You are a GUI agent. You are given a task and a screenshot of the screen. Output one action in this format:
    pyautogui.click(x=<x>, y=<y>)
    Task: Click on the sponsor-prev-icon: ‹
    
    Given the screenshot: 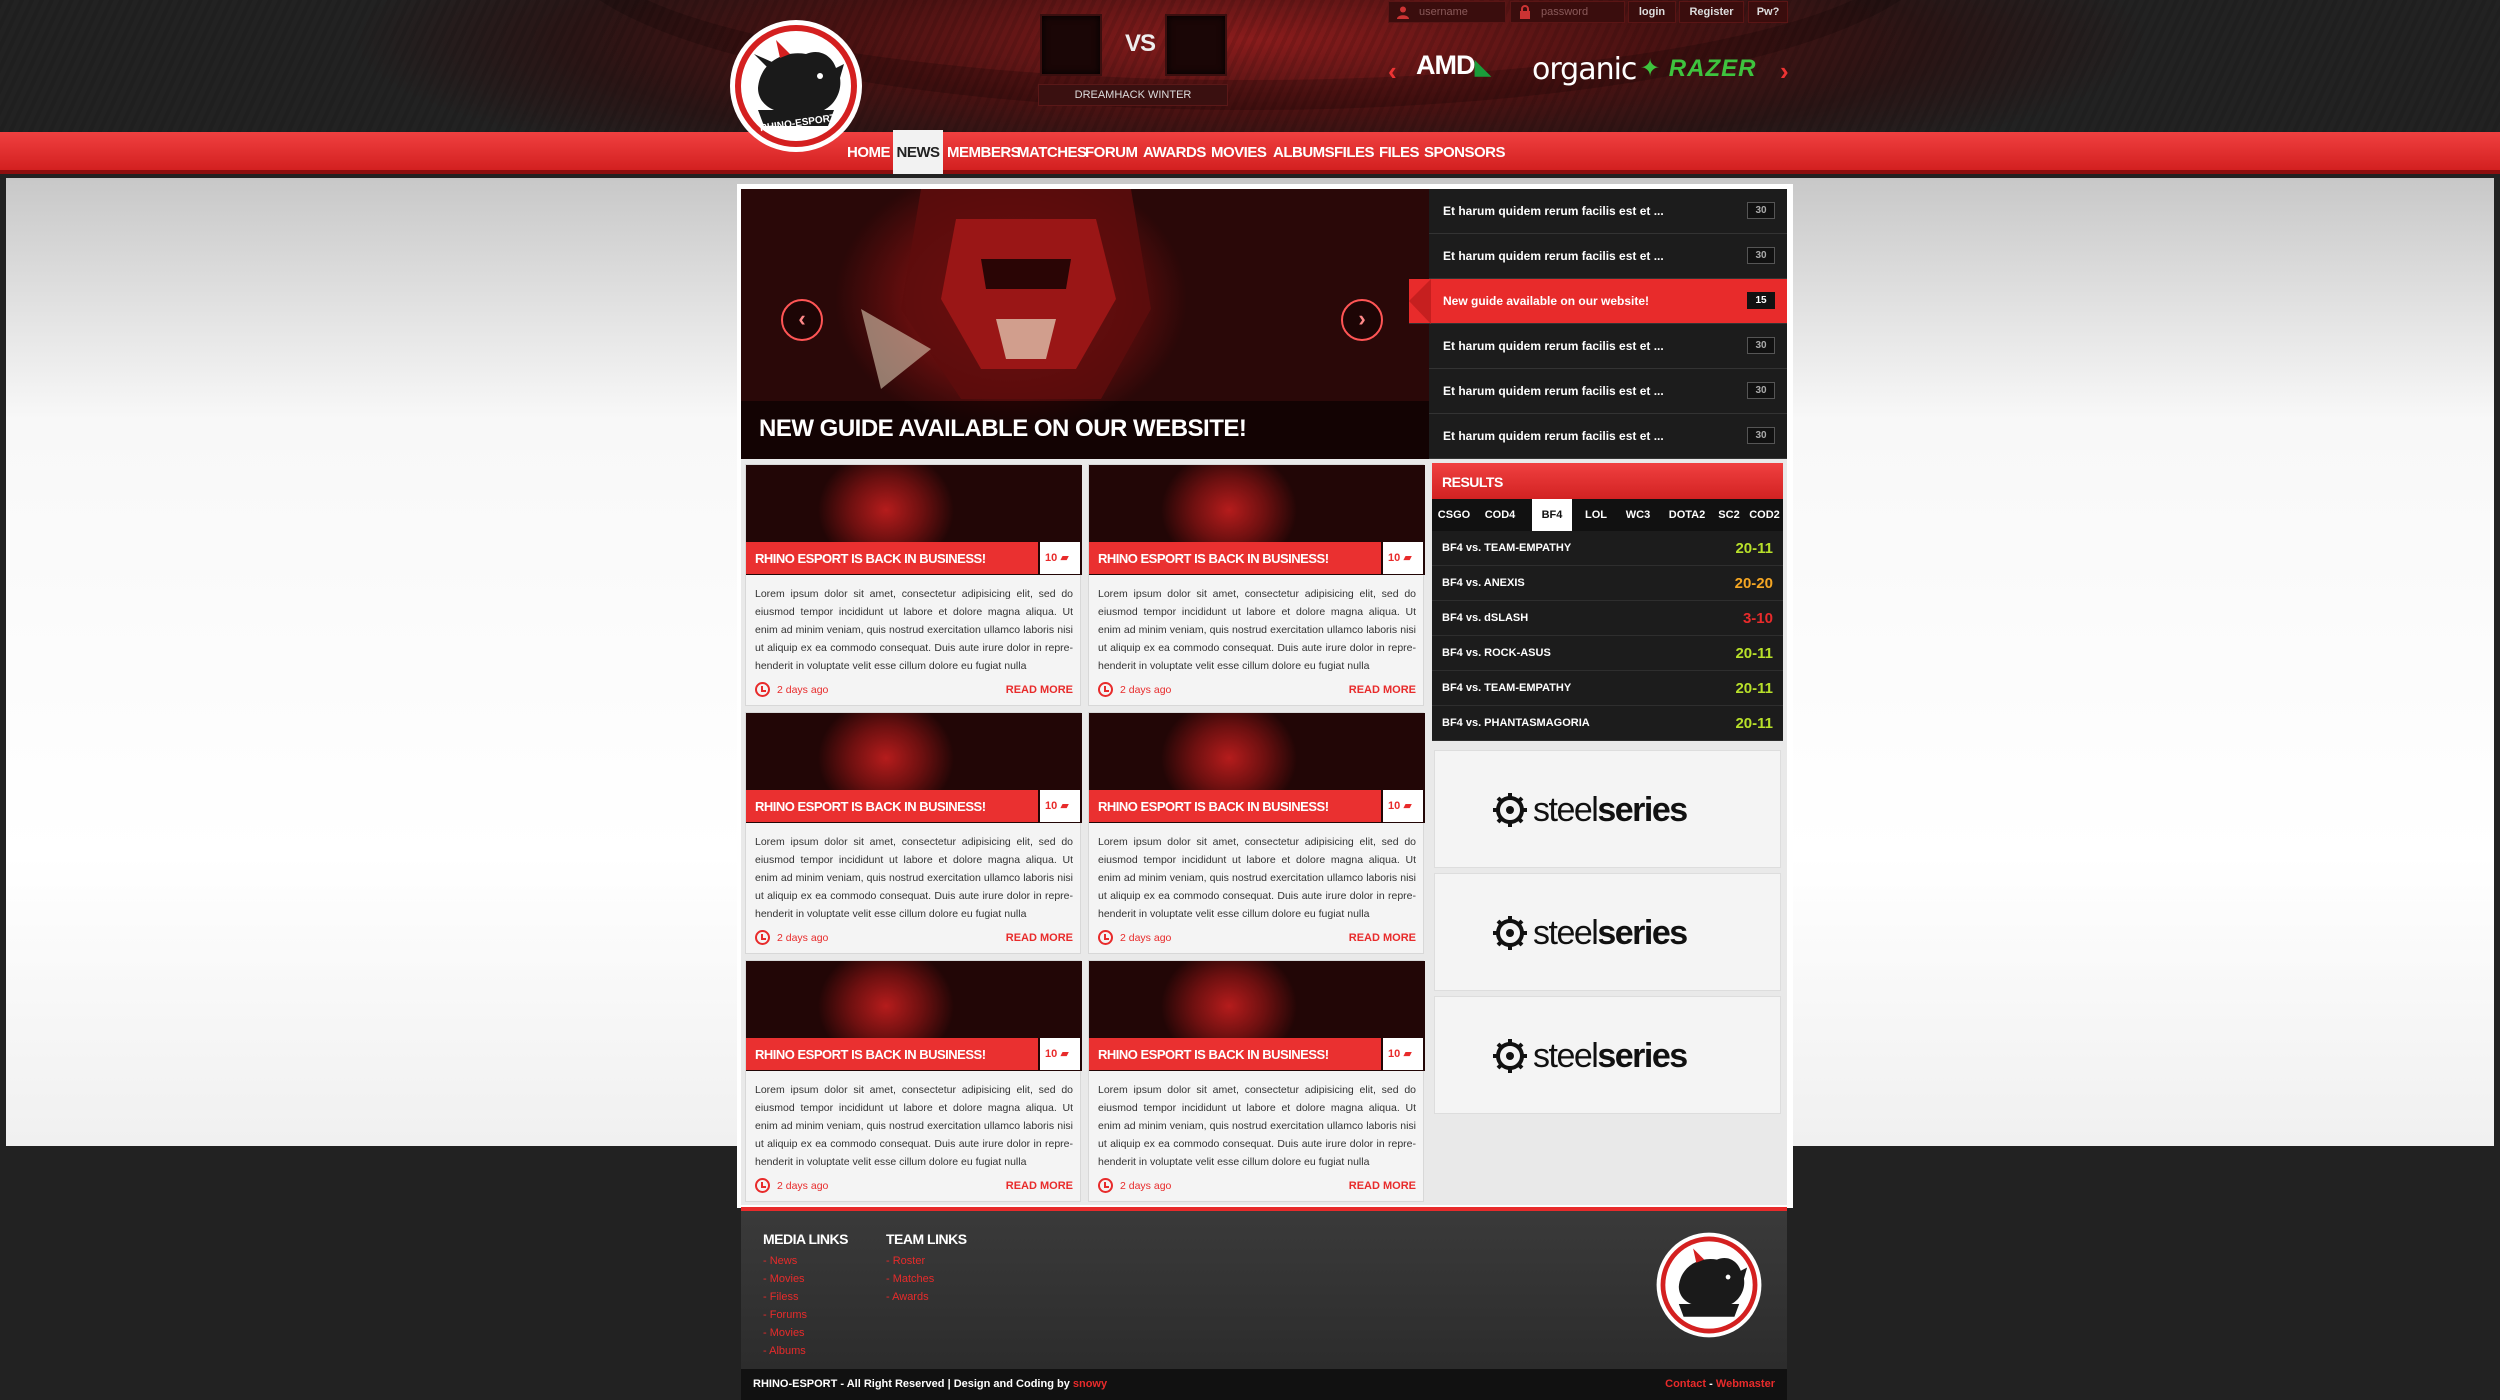 What is the action you would take?
    pyautogui.click(x=1392, y=71)
    